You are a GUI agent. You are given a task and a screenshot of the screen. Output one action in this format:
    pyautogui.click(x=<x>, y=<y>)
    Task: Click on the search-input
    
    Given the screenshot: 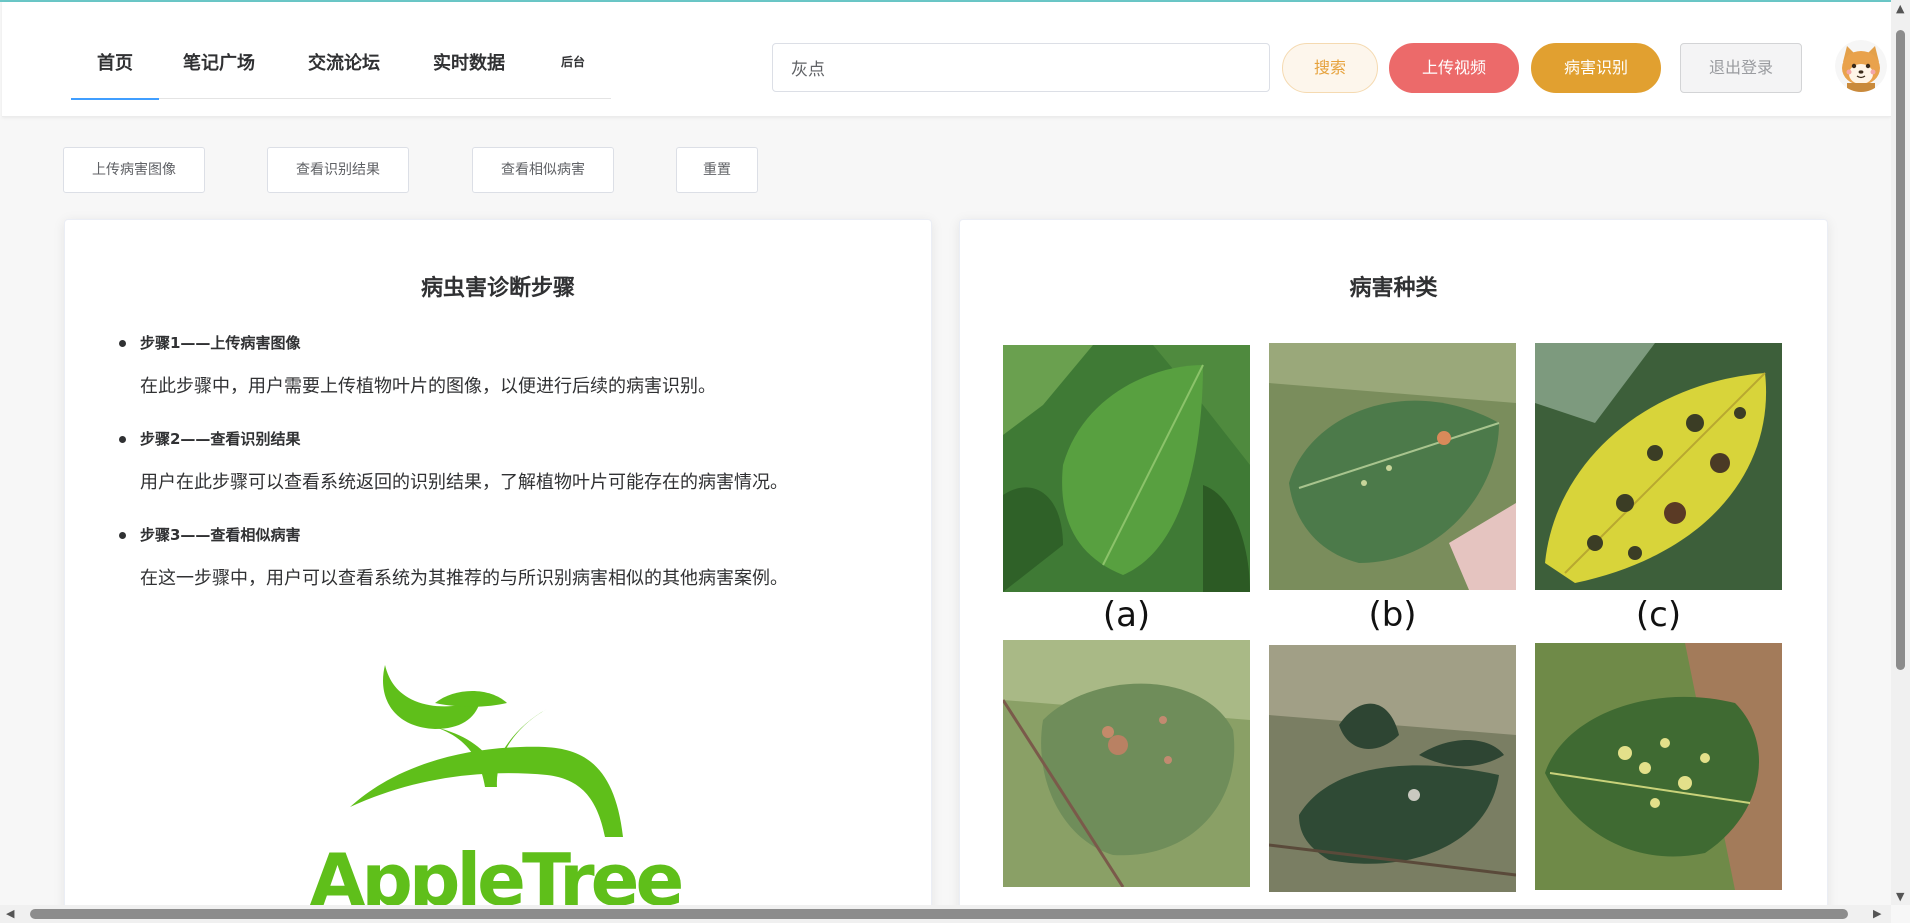 What is the action you would take?
    pyautogui.click(x=1021, y=67)
    